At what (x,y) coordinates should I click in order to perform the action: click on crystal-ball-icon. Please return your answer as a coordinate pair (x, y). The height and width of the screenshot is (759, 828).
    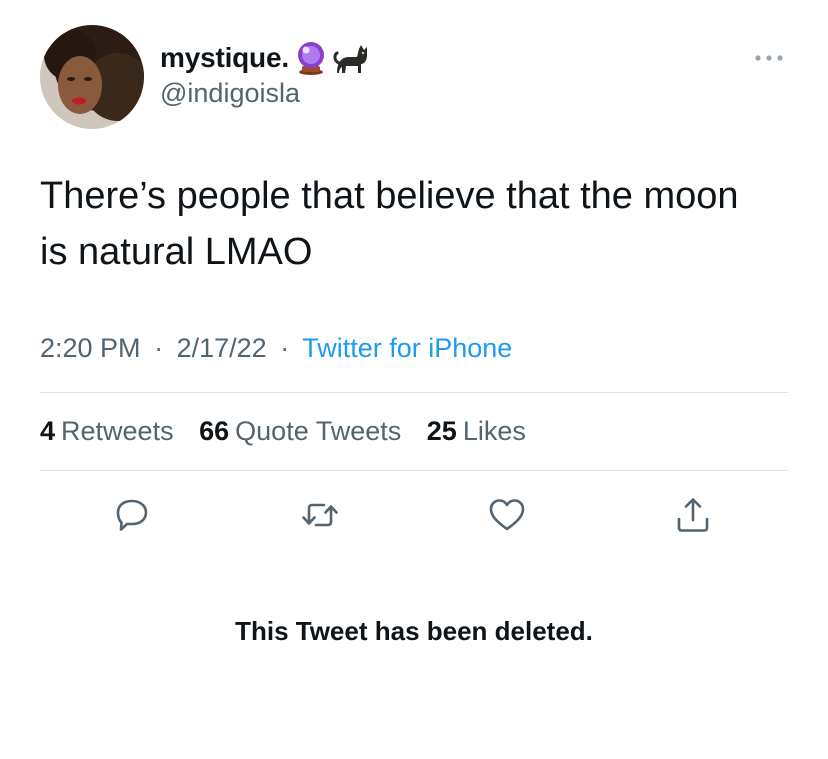
    Looking at the image, I should click on (311, 58).